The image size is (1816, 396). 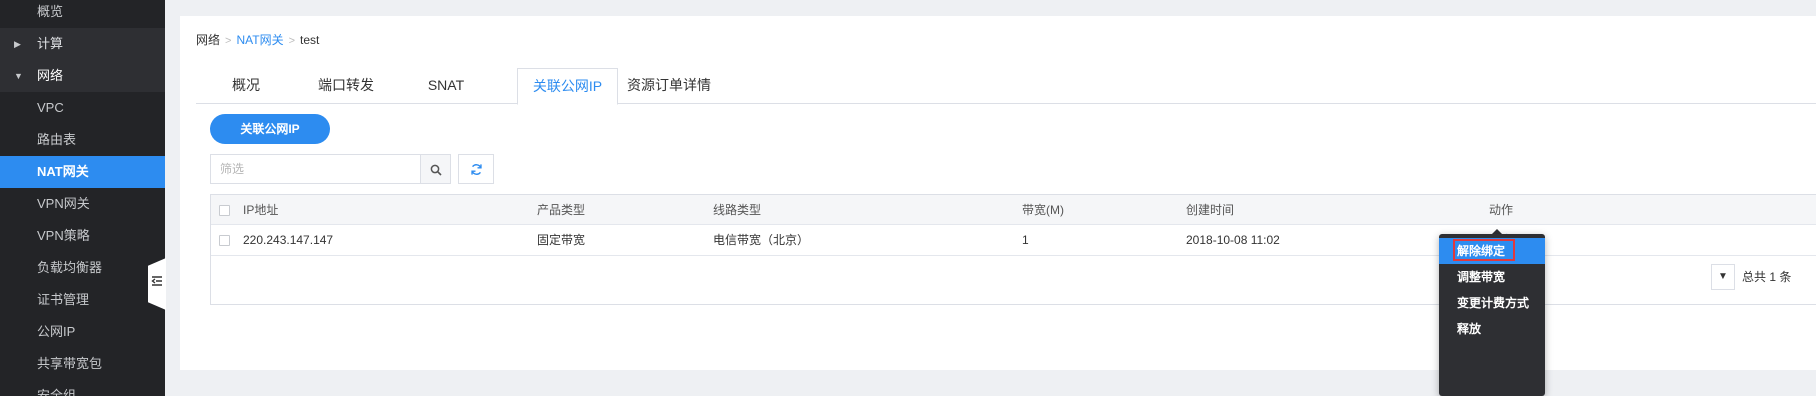 I want to click on table-header: IP地址 产品类型 线路类型 带宽(M) 创建时间 动作, so click(x=1013, y=210).